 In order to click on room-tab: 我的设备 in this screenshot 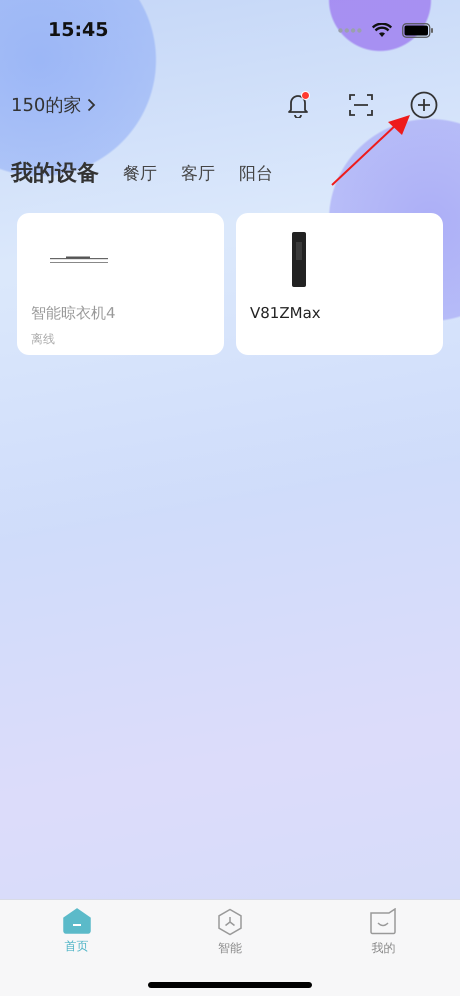, I will do `click(55, 173)`.